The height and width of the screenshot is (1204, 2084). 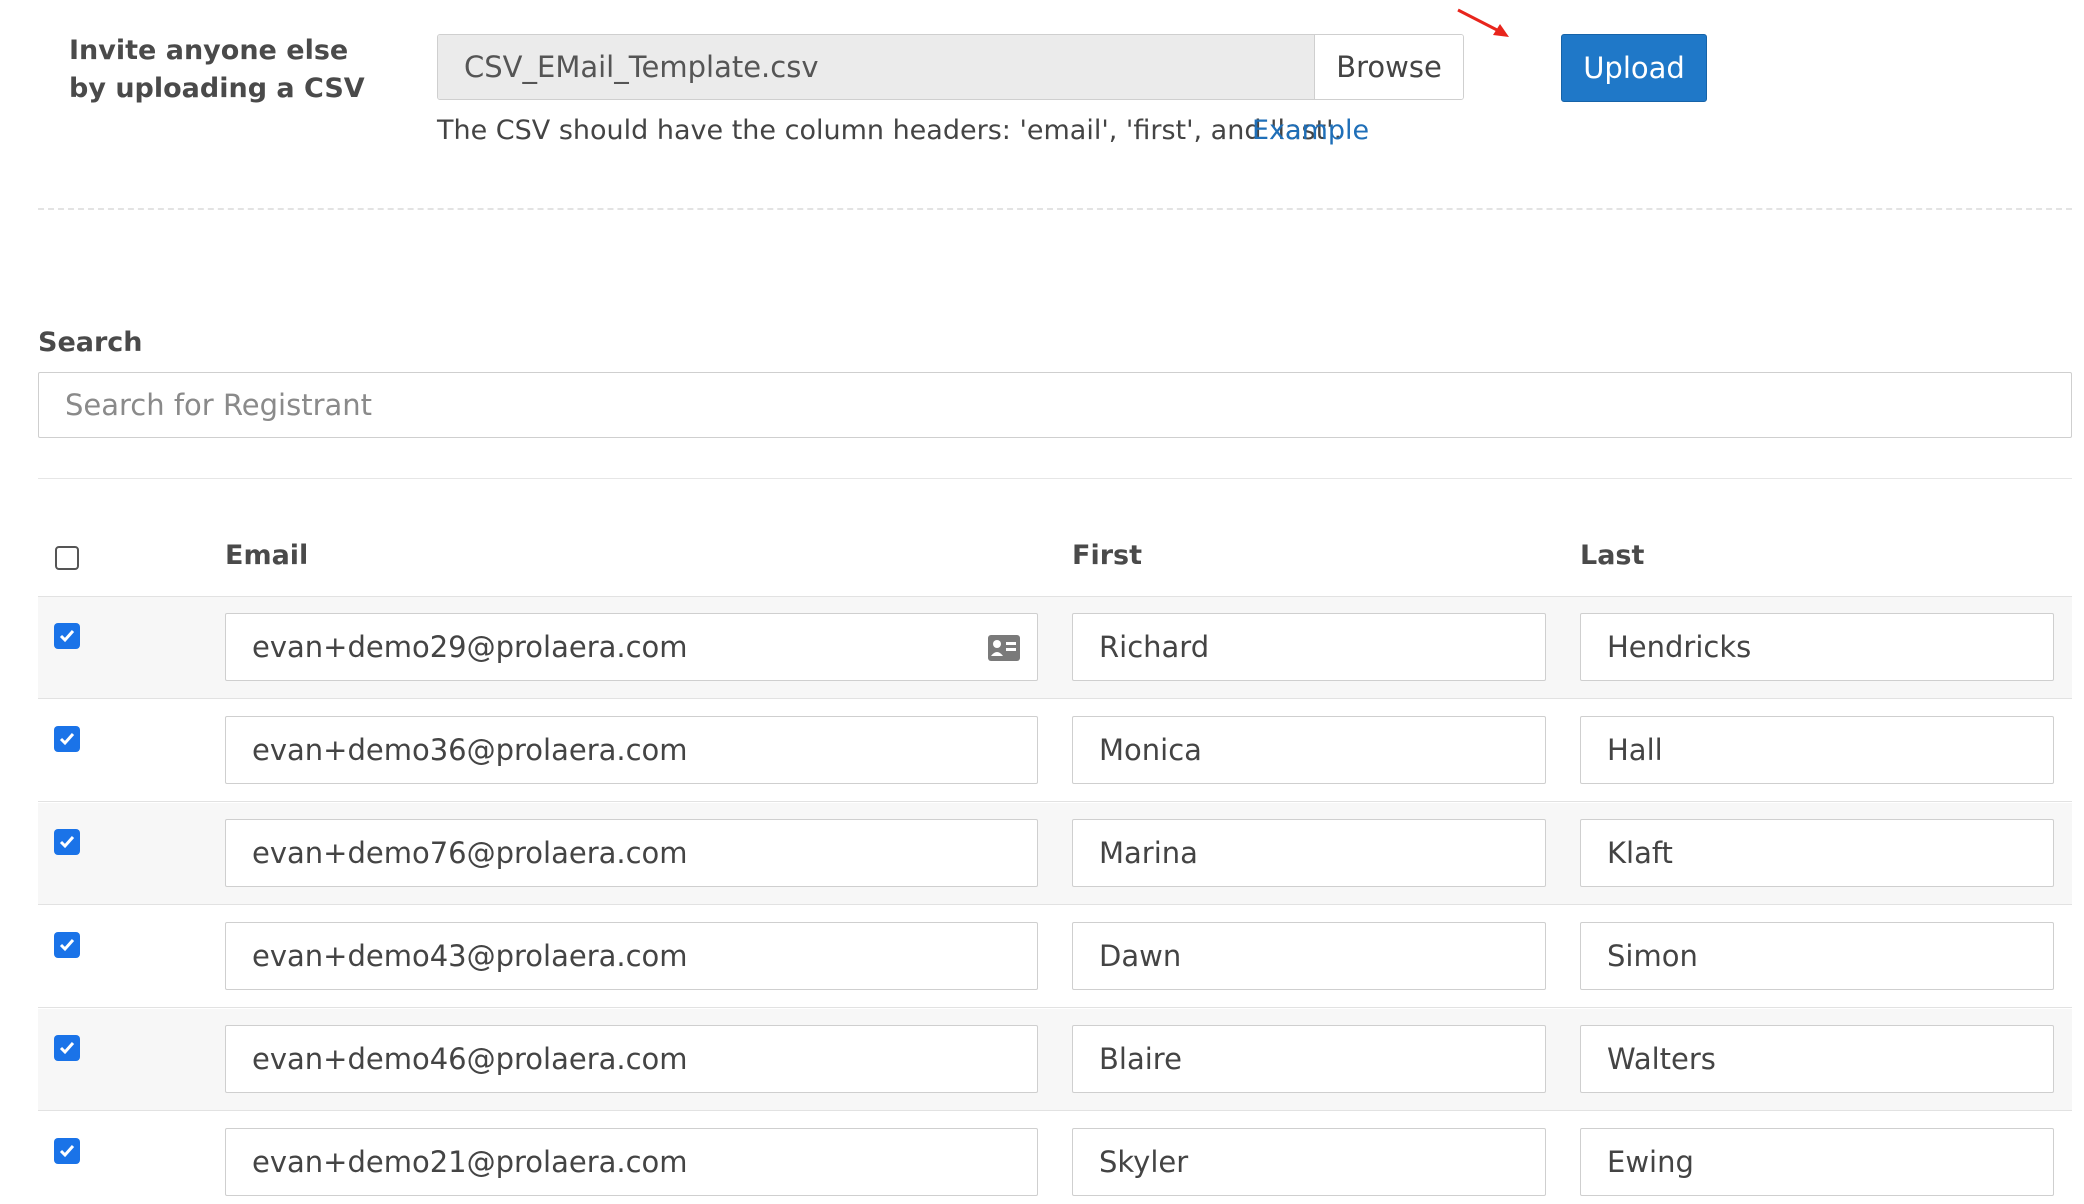 I want to click on email-value: evan+demo29@prolaera.com, so click(x=470, y=647).